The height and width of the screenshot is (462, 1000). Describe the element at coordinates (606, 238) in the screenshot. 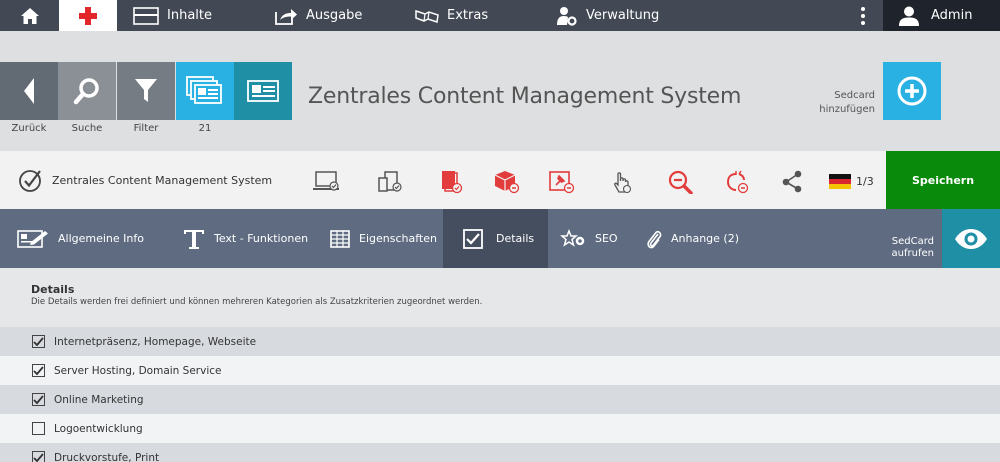

I see `tab-label: SEO` at that location.